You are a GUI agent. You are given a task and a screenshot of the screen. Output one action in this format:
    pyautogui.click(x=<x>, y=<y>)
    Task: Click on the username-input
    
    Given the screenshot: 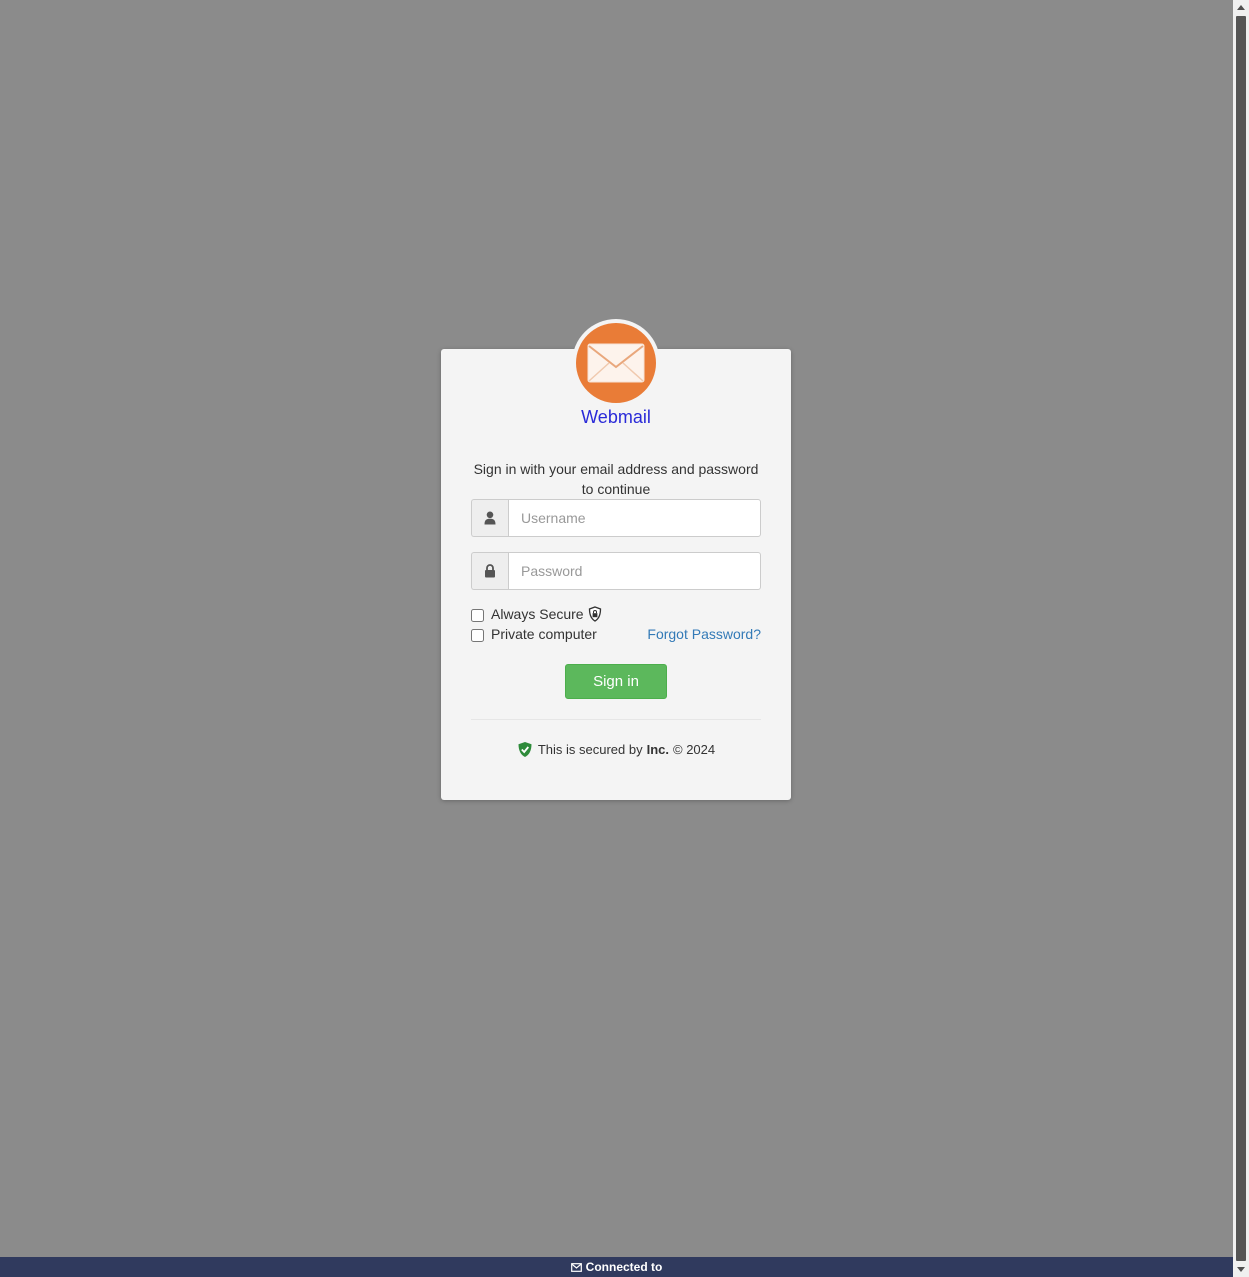 What is the action you would take?
    pyautogui.click(x=634, y=518)
    